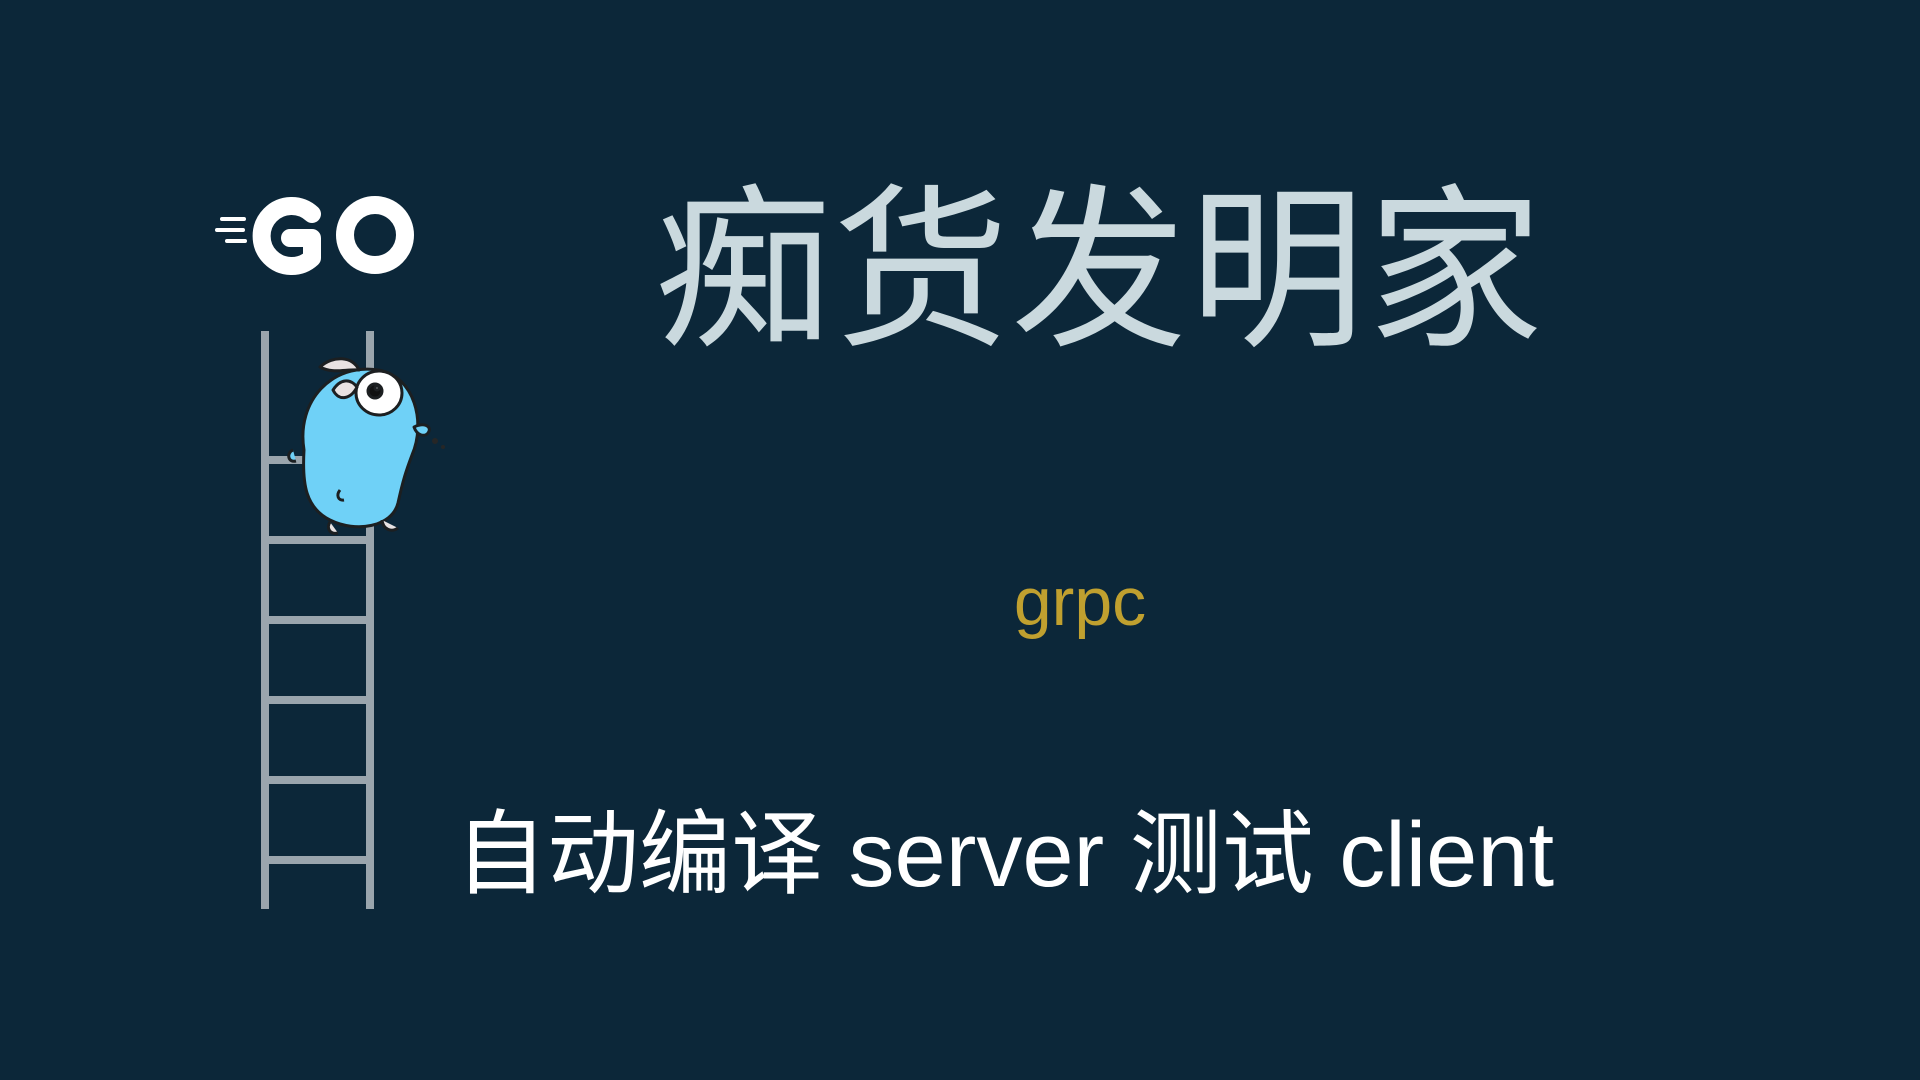 The height and width of the screenshot is (1080, 1920). What do you see at coordinates (1099, 271) in the screenshot?
I see `slide-title: 痴货发明家` at bounding box center [1099, 271].